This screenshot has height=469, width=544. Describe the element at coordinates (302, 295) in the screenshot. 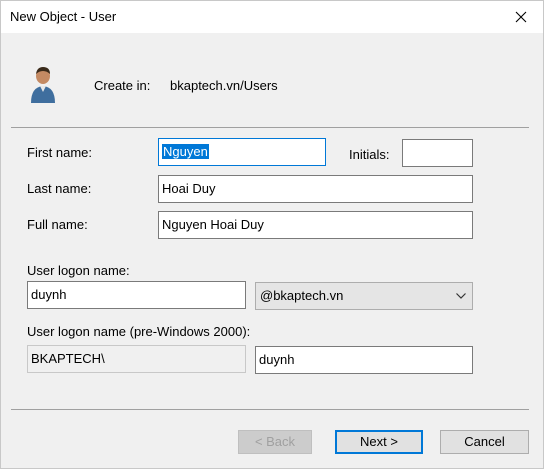

I see `domain-suffix-value: @bkaptech.vn` at that location.